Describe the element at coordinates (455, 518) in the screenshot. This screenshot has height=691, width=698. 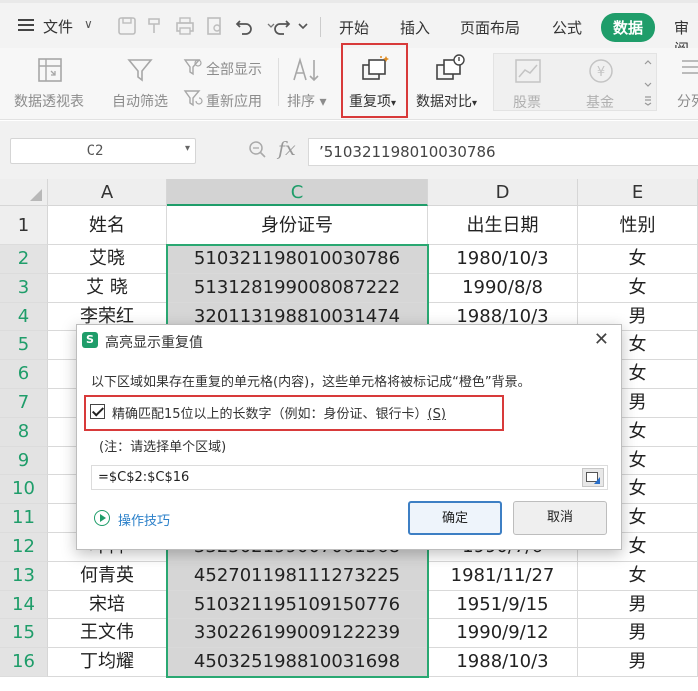
I see `ok-button: 确定` at that location.